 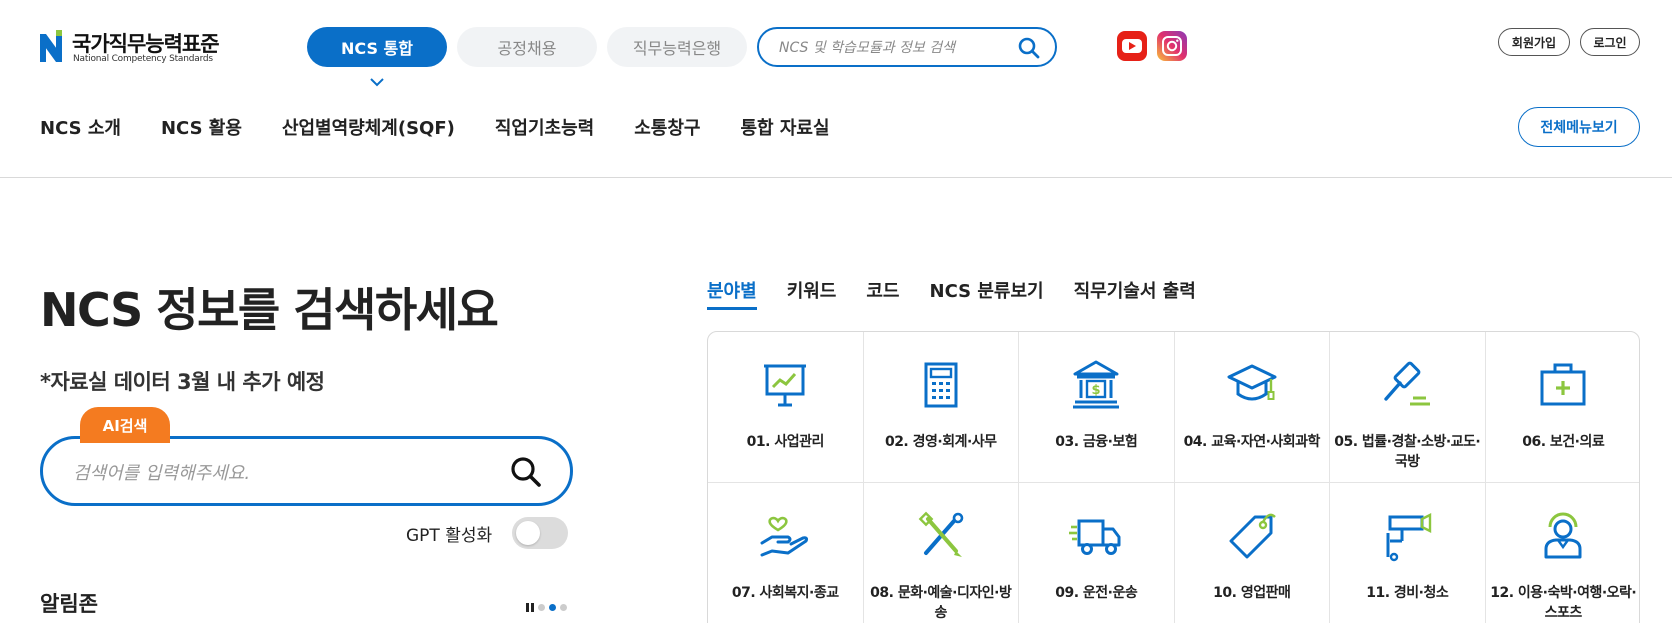 What do you see at coordinates (51, 46) in the screenshot?
I see `ncs-logo-icon` at bounding box center [51, 46].